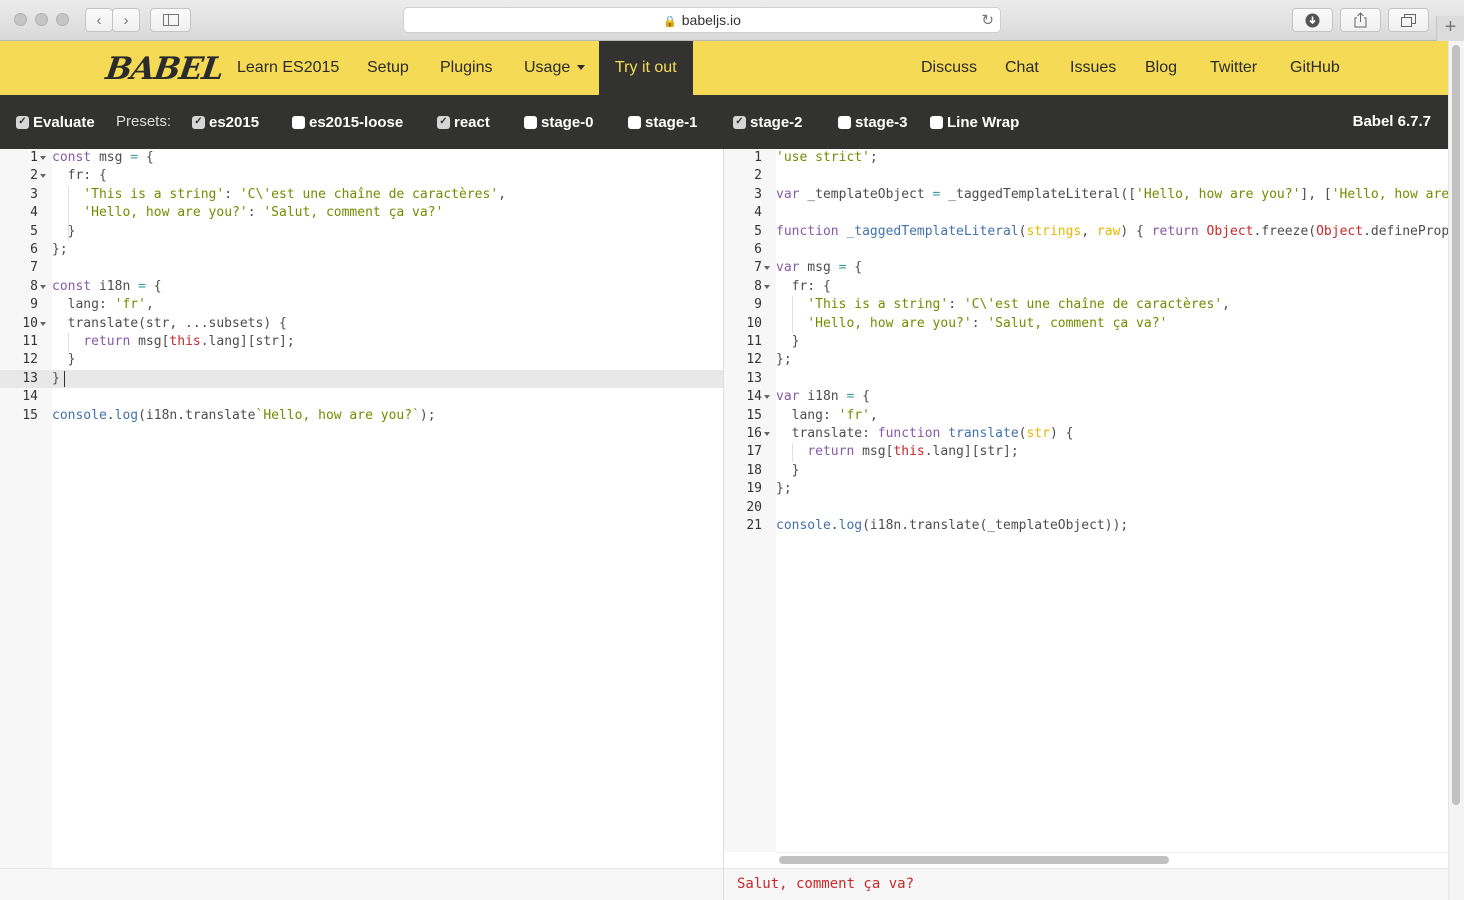 This screenshot has width=1464, height=900. I want to click on new-tab-icon: +, so click(1450, 28).